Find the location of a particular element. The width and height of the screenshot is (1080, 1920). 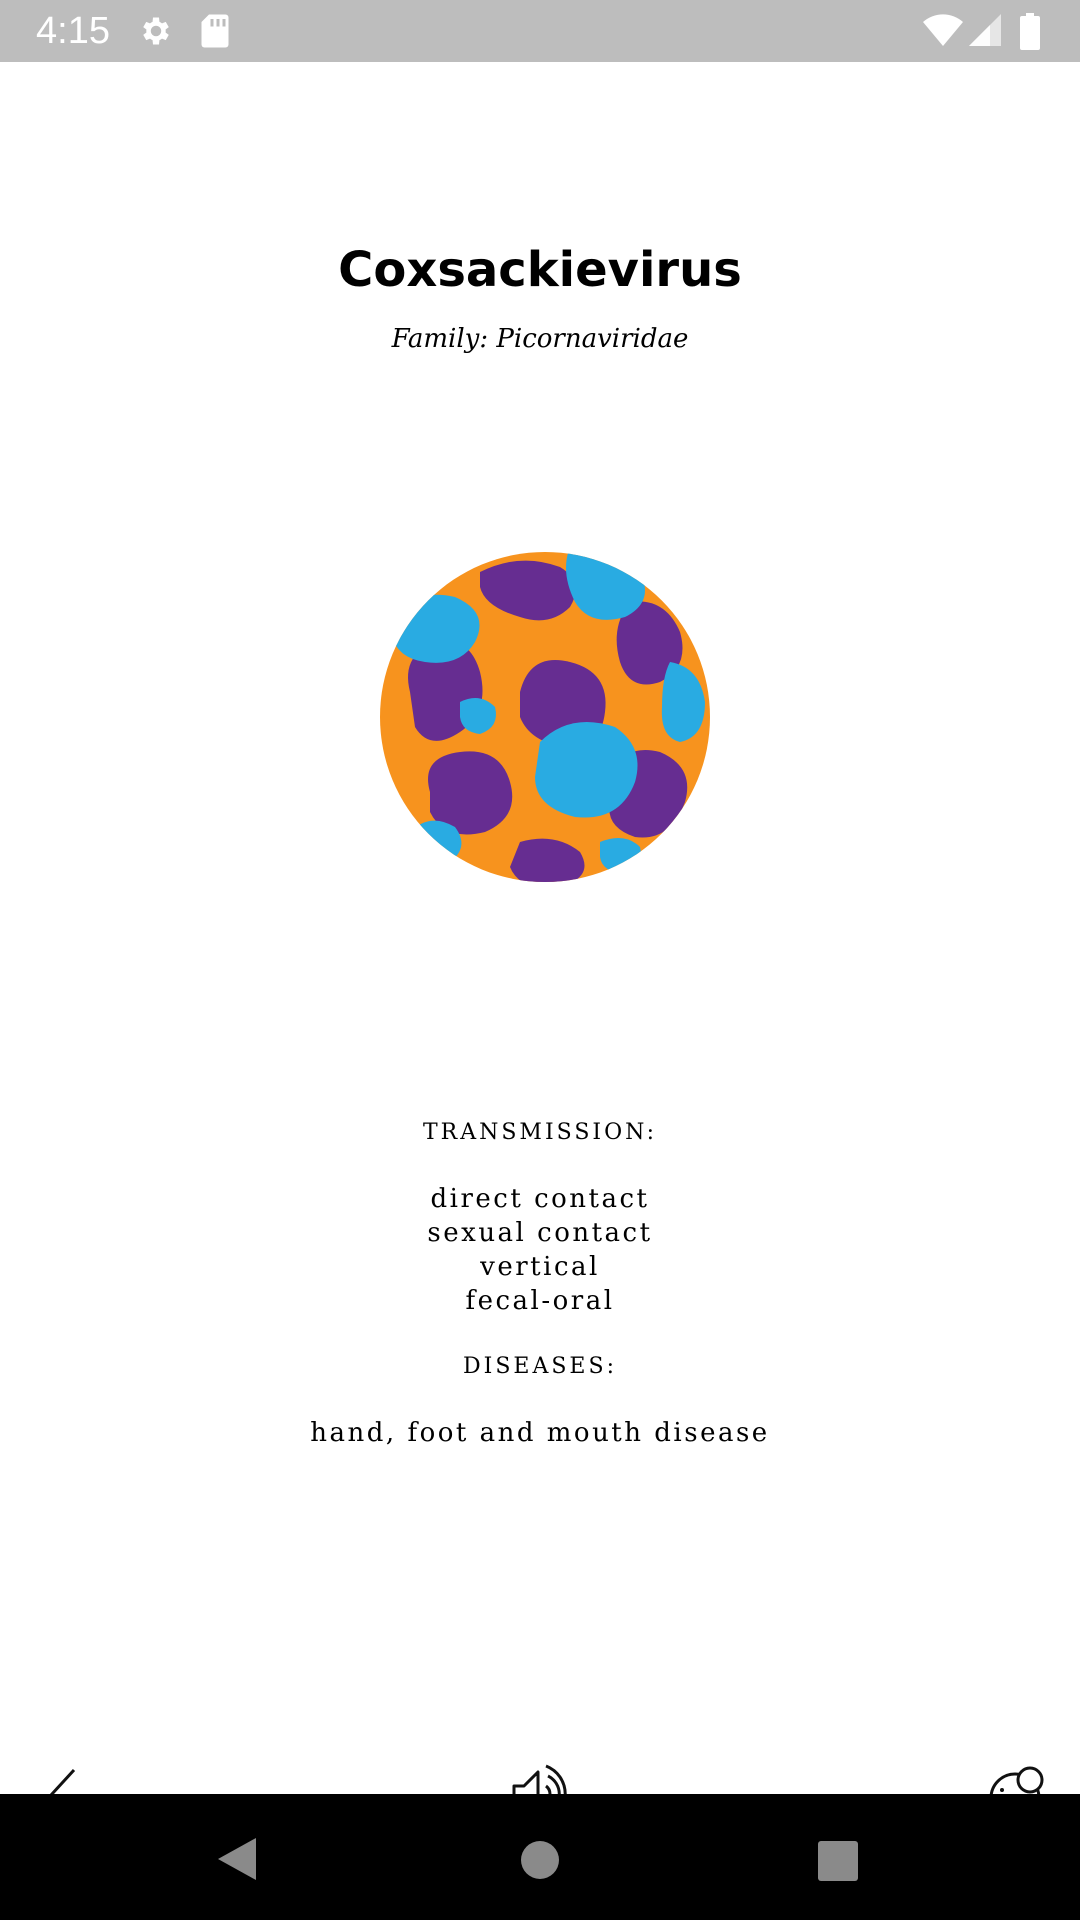

back-triangle-icon is located at coordinates (237, 1859).